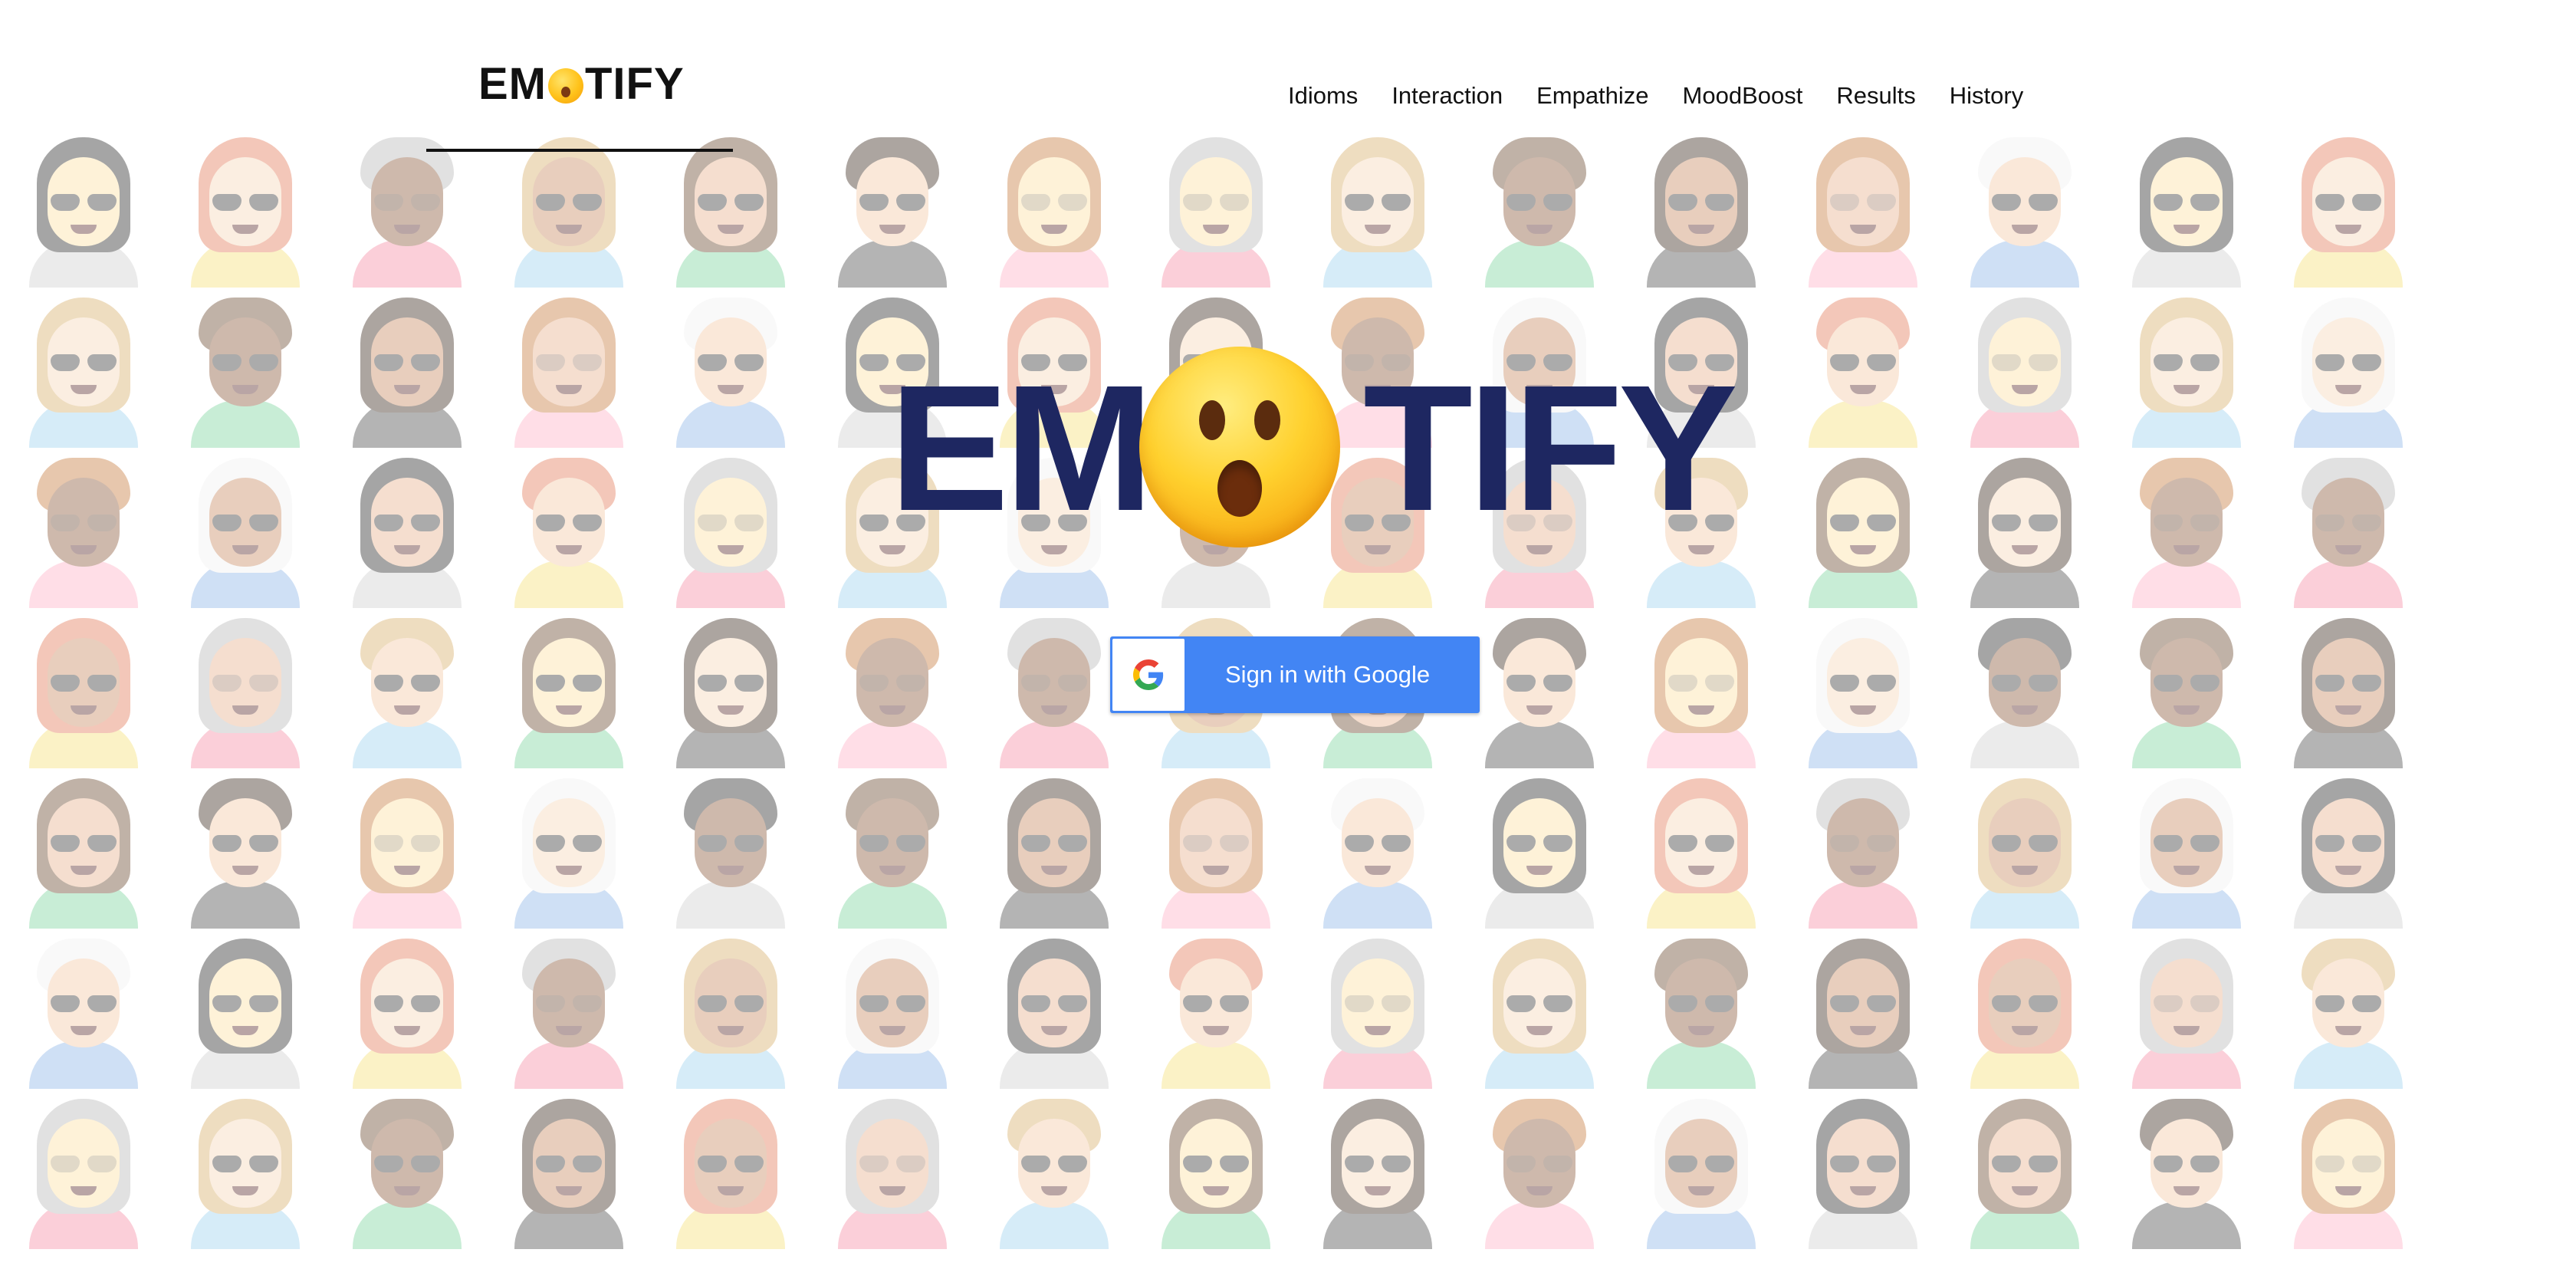  I want to click on brand-wordmark: EM TIFY, so click(582, 84).